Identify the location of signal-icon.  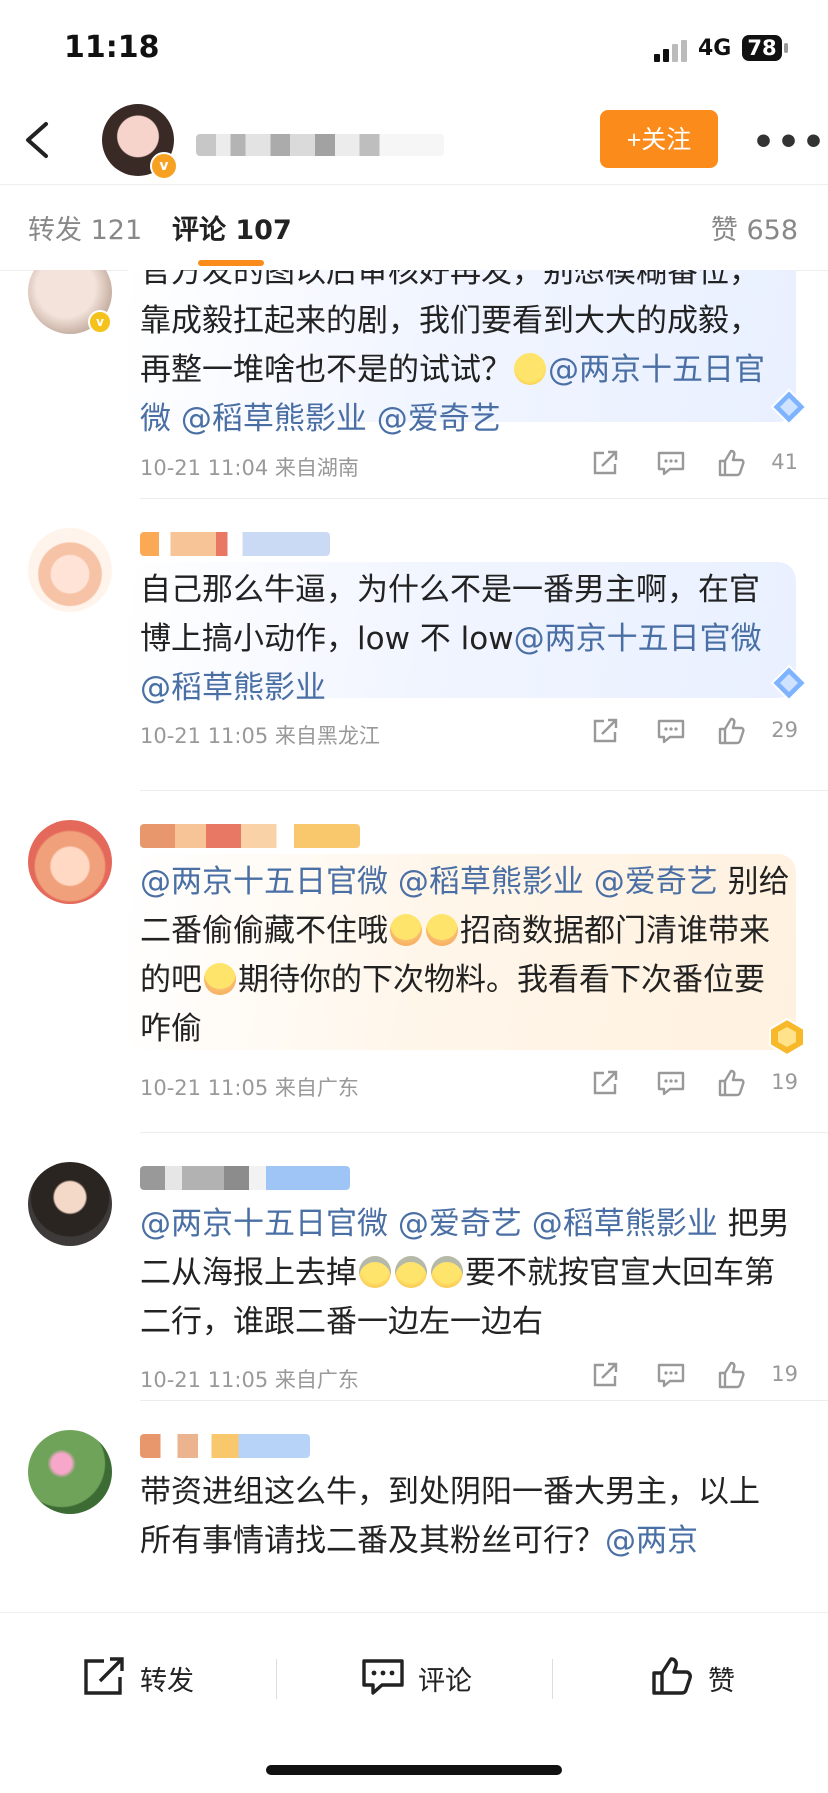
(670, 51).